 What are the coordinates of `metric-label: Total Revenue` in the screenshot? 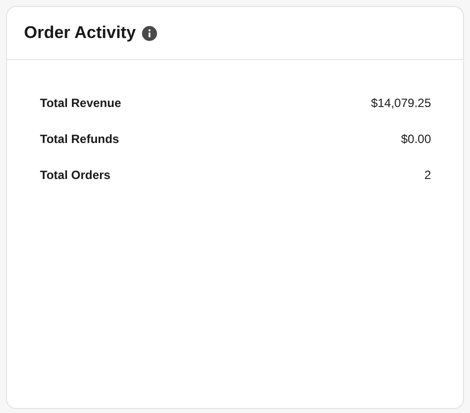 It's located at (81, 103).